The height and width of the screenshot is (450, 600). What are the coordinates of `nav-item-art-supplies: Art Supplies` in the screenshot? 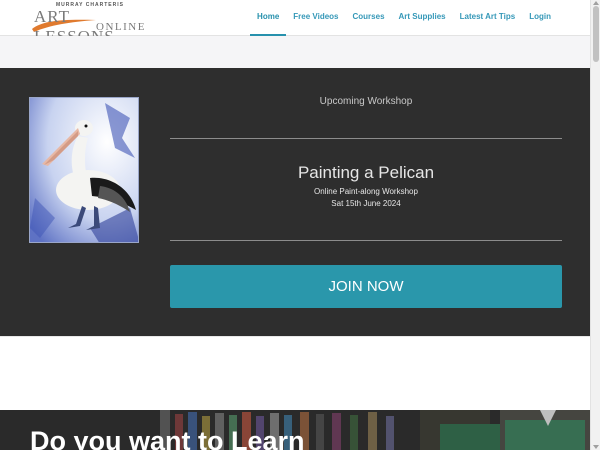 It's located at (422, 18).